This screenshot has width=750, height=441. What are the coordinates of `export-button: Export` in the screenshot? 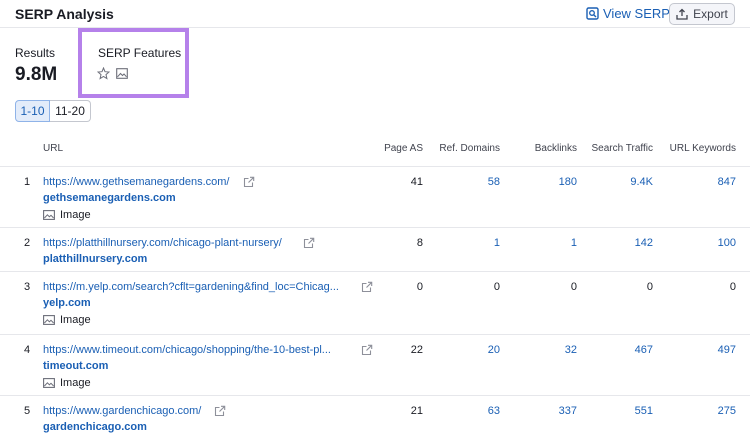 It's located at (702, 14).